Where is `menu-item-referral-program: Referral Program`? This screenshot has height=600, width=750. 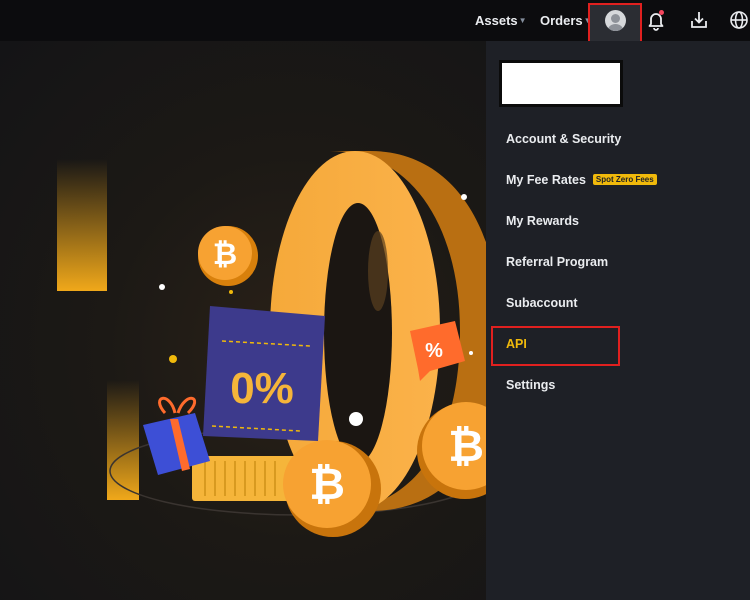
menu-item-referral-program: Referral Program is located at coordinates (557, 262).